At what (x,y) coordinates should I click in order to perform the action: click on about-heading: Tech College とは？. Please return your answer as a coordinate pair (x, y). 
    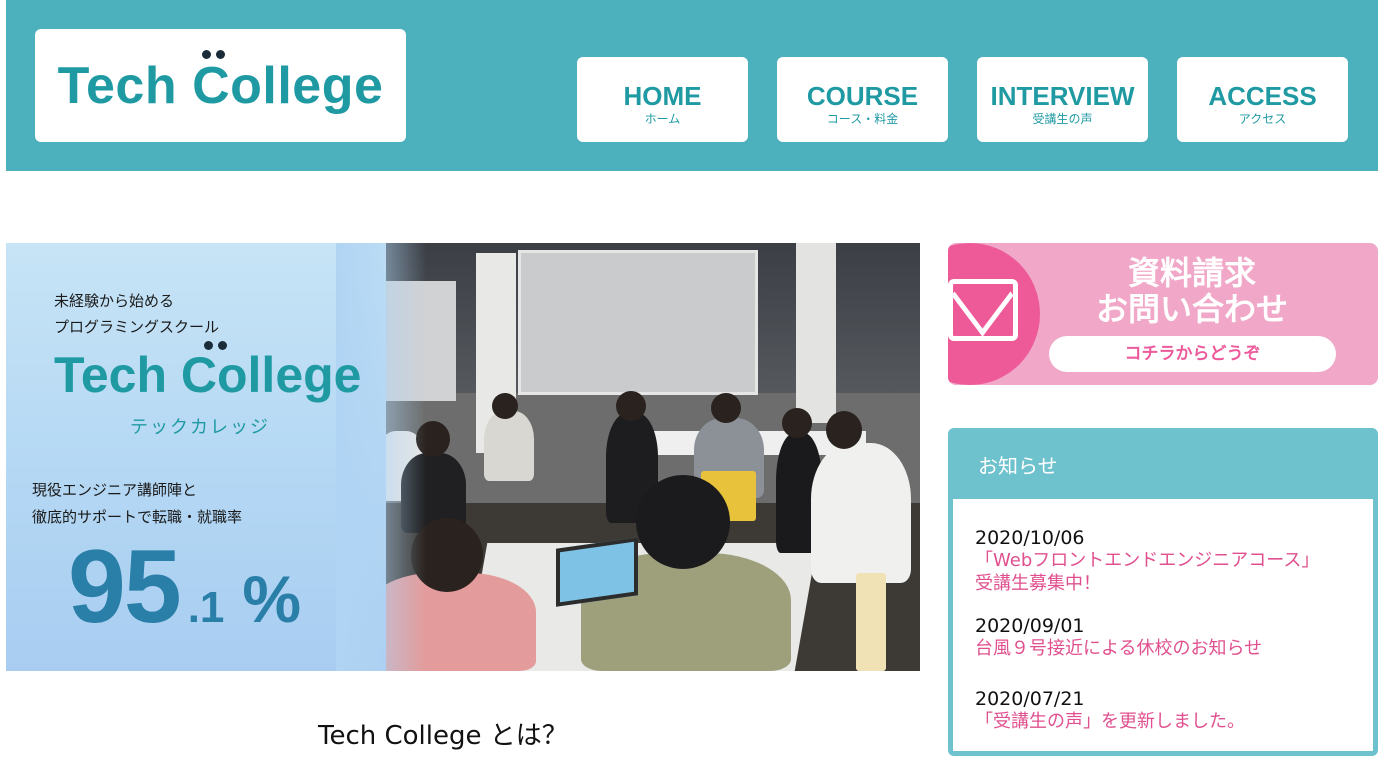
    Looking at the image, I should click on (443, 736).